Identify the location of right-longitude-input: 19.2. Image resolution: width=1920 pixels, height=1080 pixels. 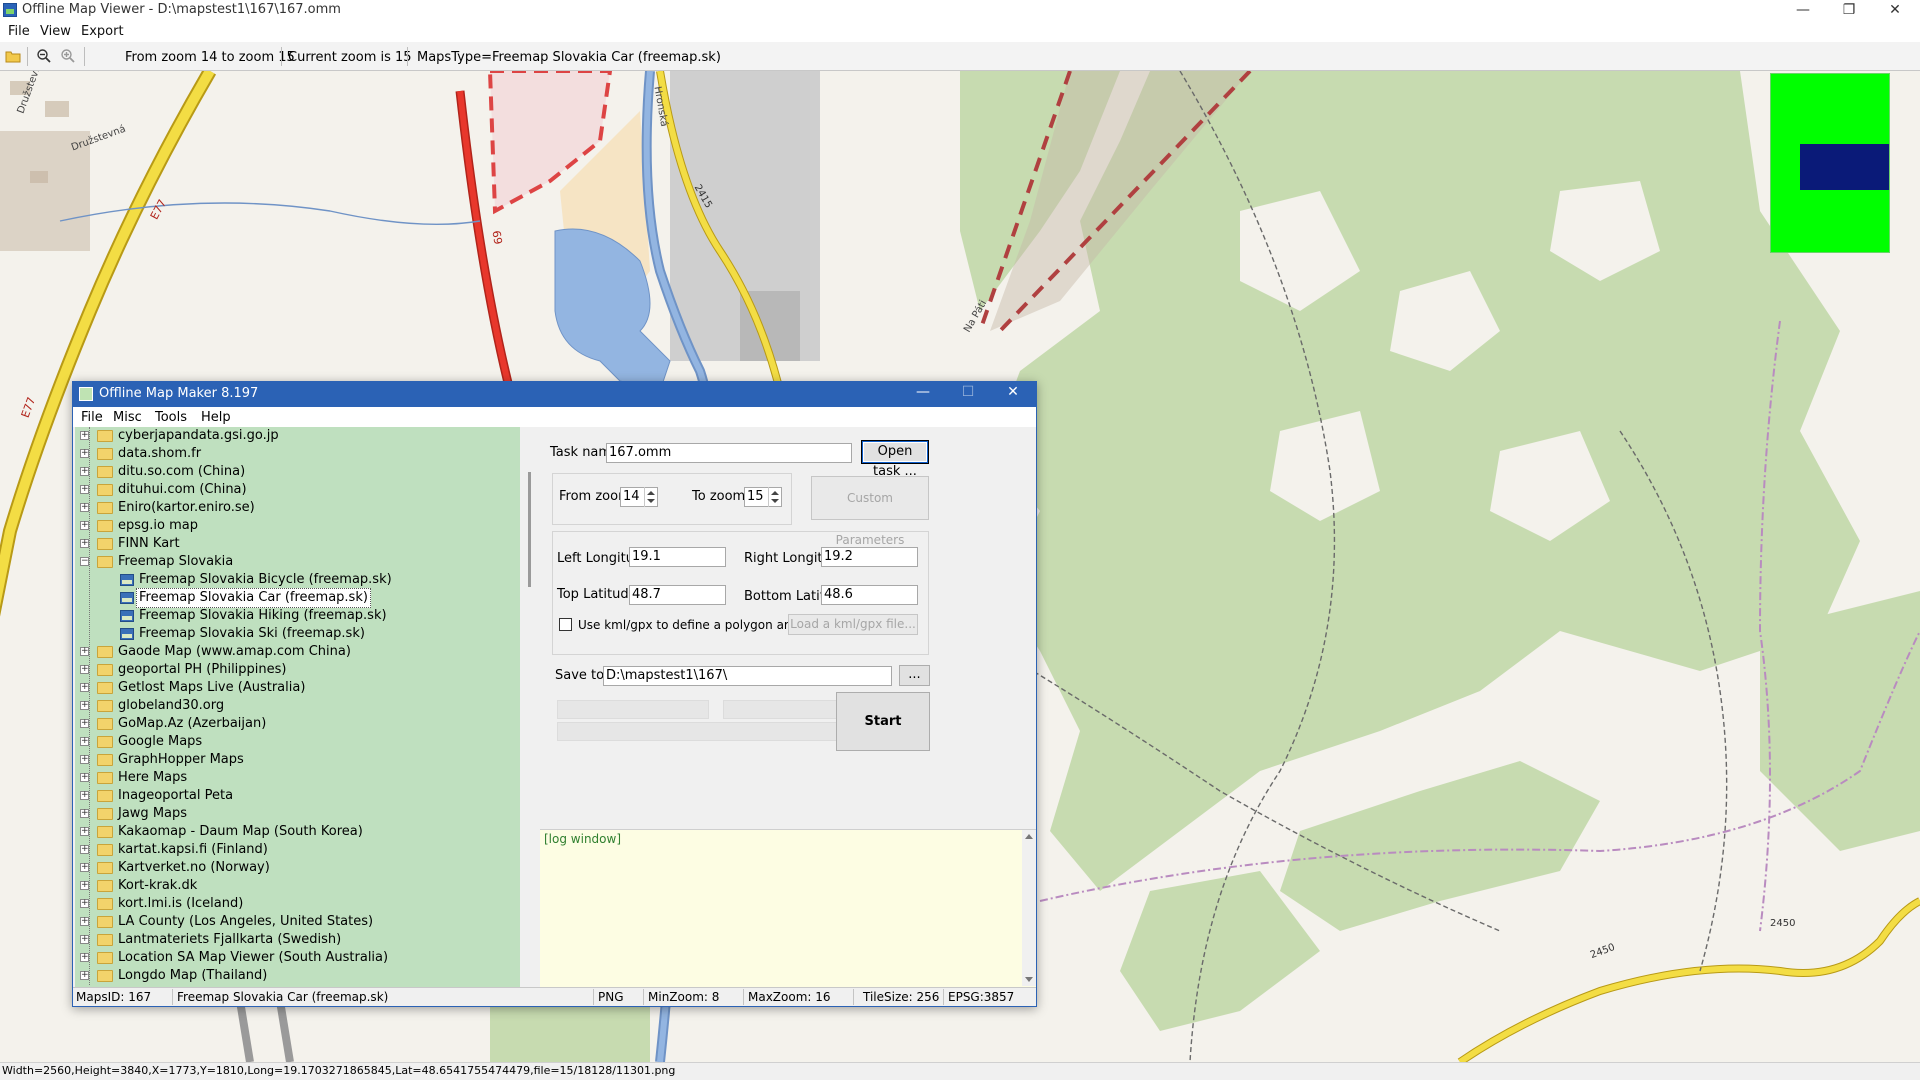
(869, 557).